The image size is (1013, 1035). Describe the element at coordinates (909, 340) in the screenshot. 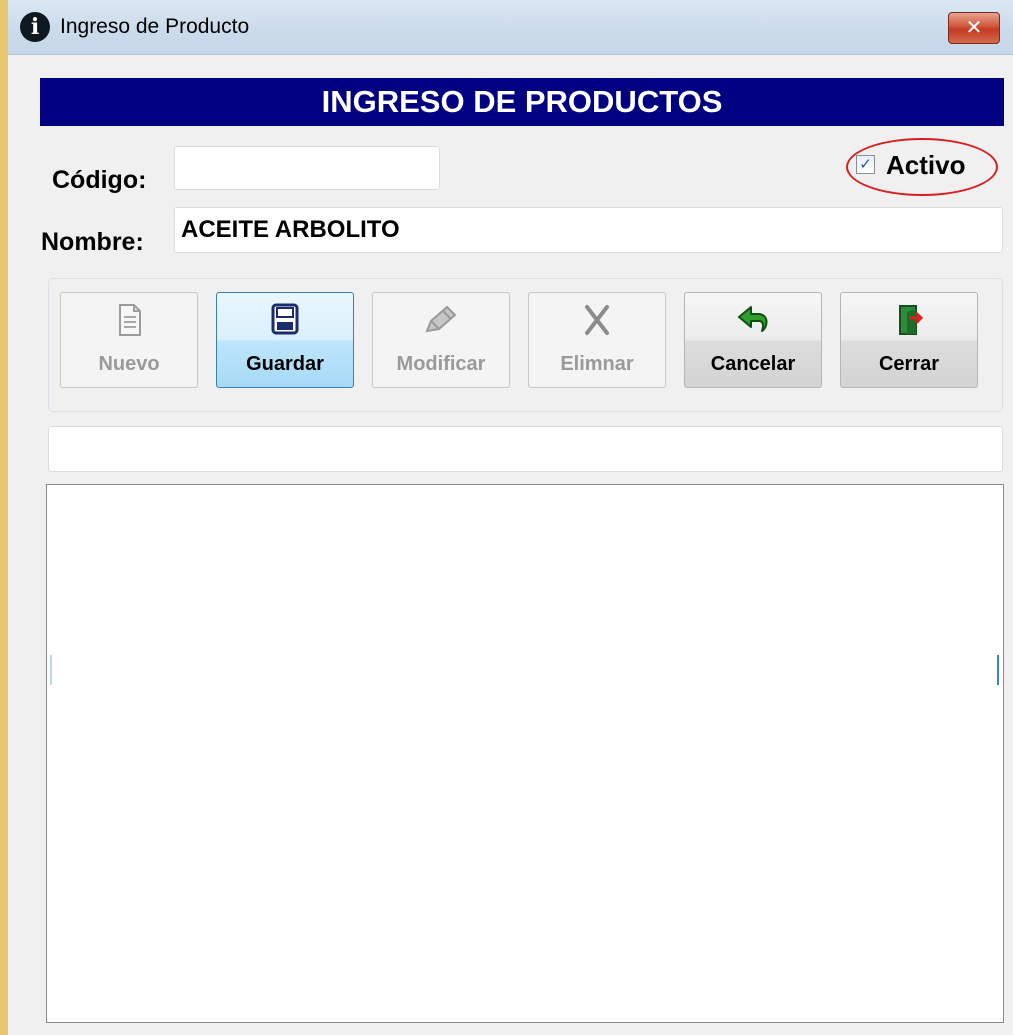

I see `cerrar-button: Cerrar` at that location.